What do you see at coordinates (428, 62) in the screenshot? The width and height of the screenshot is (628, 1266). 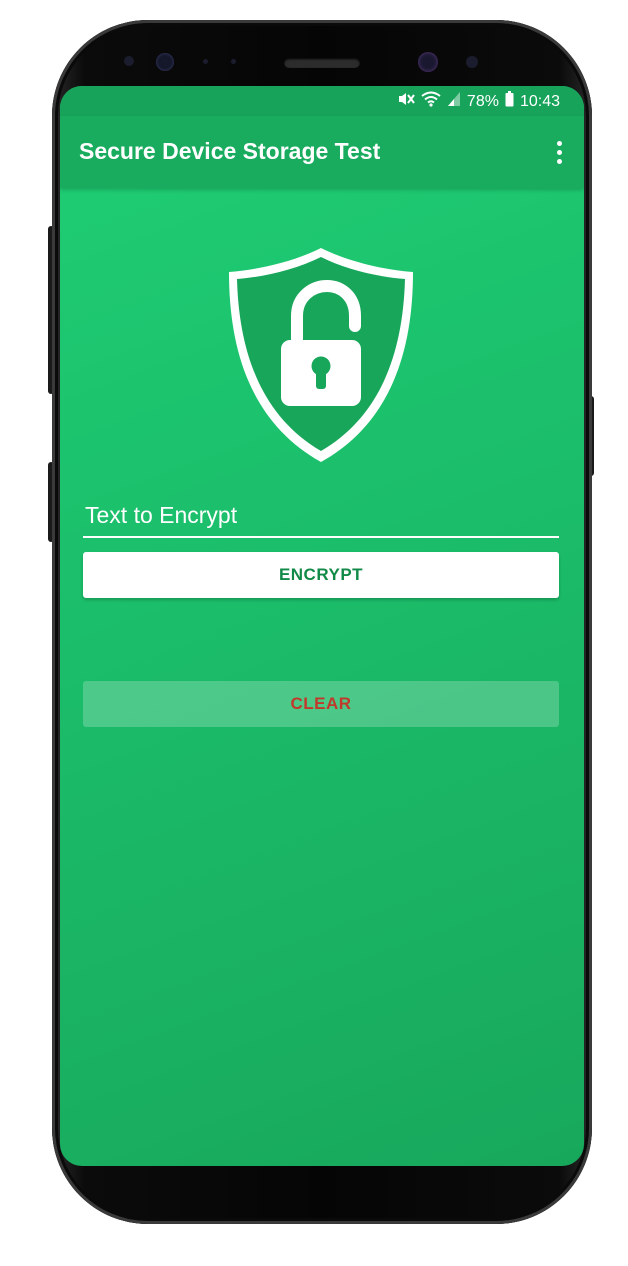 I see `iris-camera` at bounding box center [428, 62].